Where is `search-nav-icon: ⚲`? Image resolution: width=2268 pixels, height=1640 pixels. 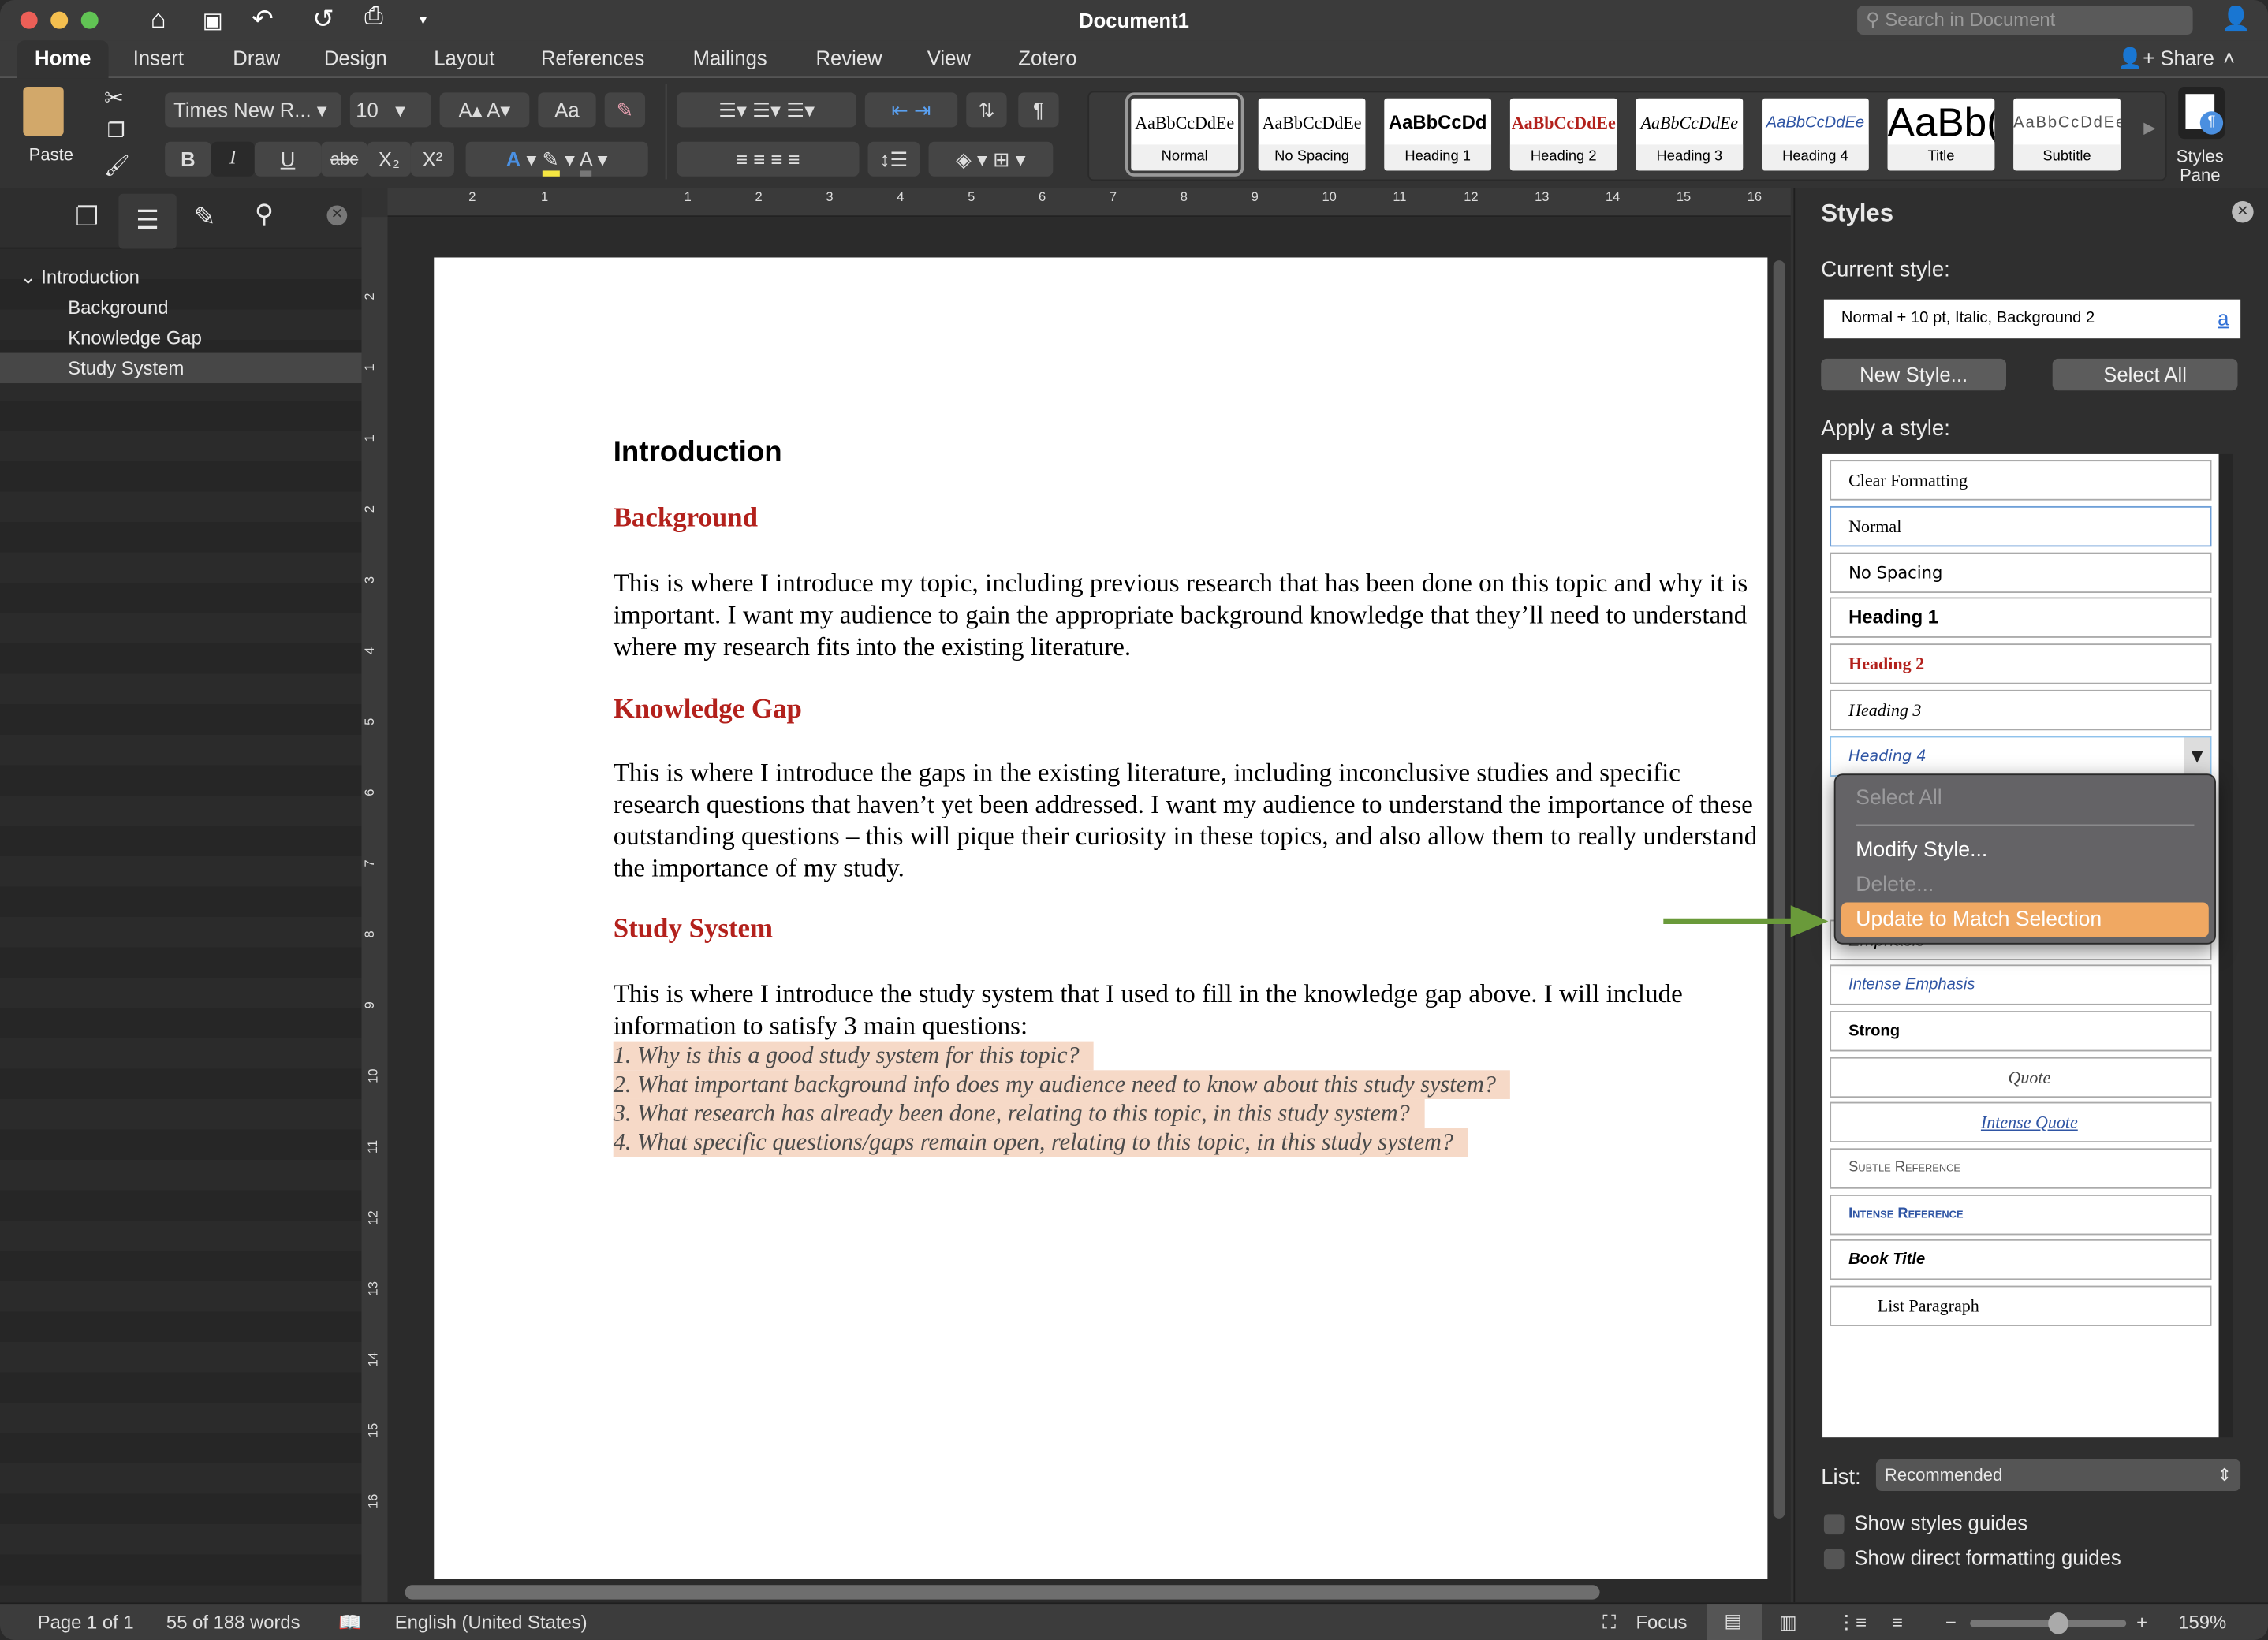 search-nav-icon: ⚲ is located at coordinates (264, 214).